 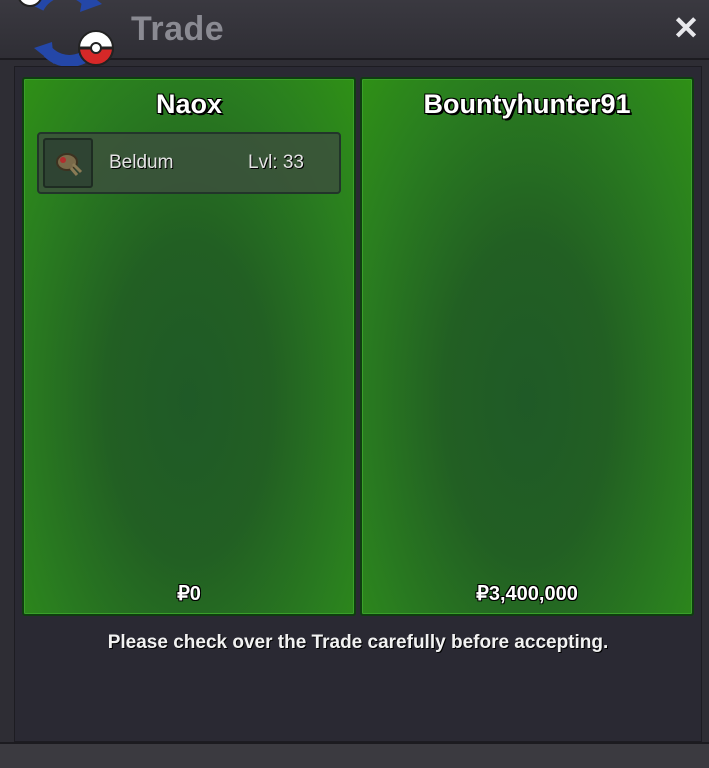 I want to click on trade-swap-pokeball-icon, so click(x=68, y=35).